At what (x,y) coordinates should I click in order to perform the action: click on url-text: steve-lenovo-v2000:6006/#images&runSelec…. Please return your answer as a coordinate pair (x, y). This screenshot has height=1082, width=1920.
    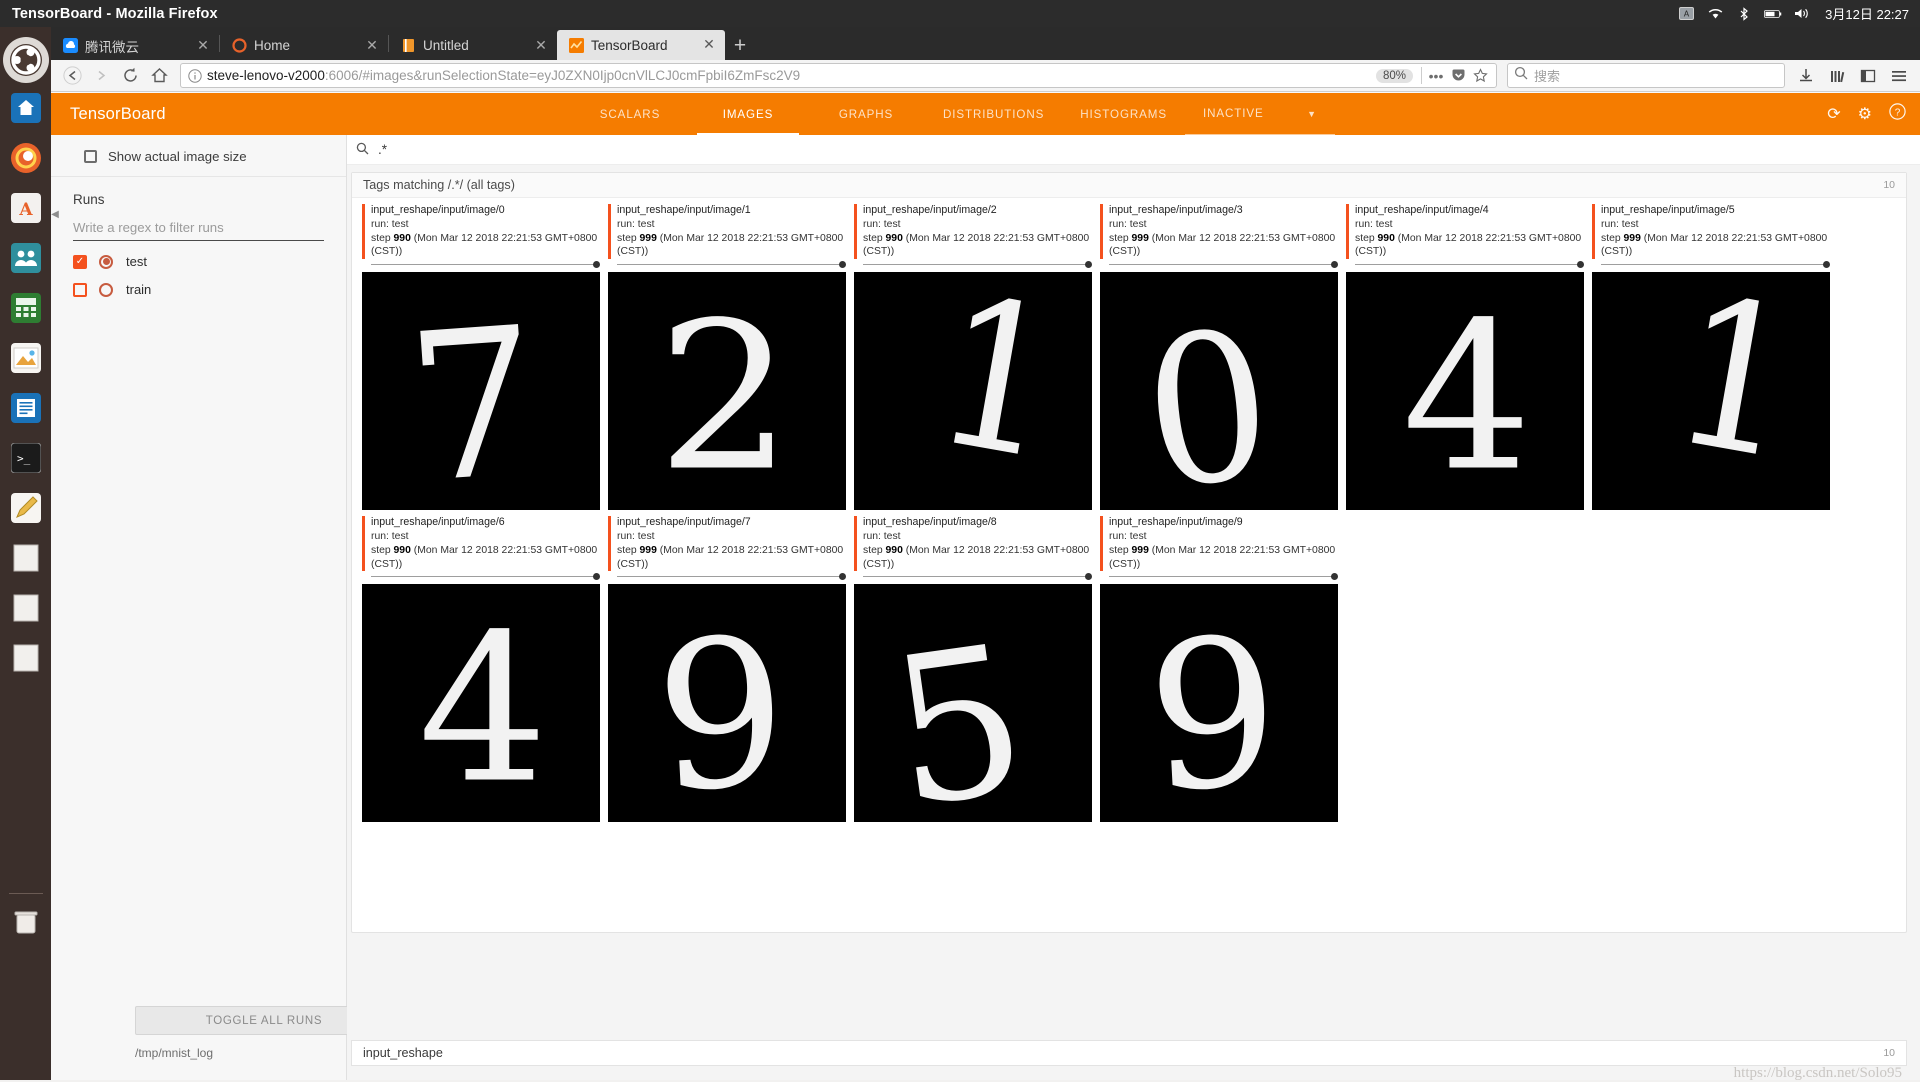
    Looking at the image, I should click on (791, 75).